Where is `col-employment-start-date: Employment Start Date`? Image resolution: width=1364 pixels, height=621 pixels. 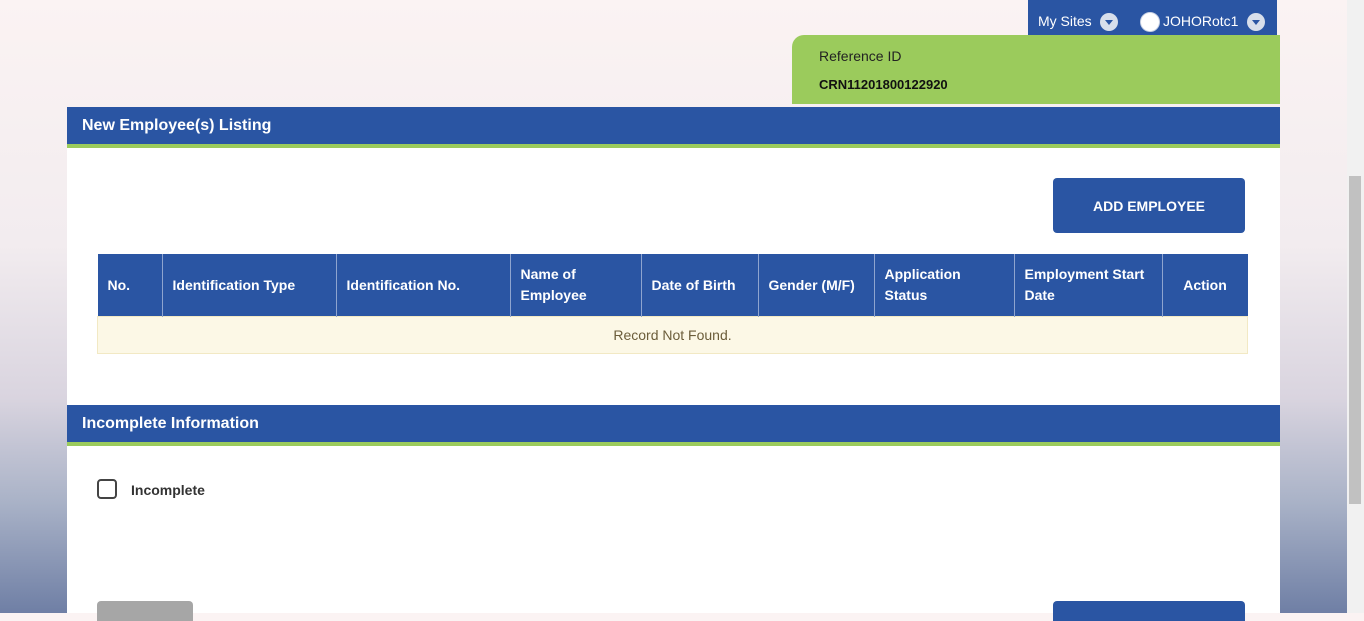 col-employment-start-date: Employment Start Date is located at coordinates (1088, 285).